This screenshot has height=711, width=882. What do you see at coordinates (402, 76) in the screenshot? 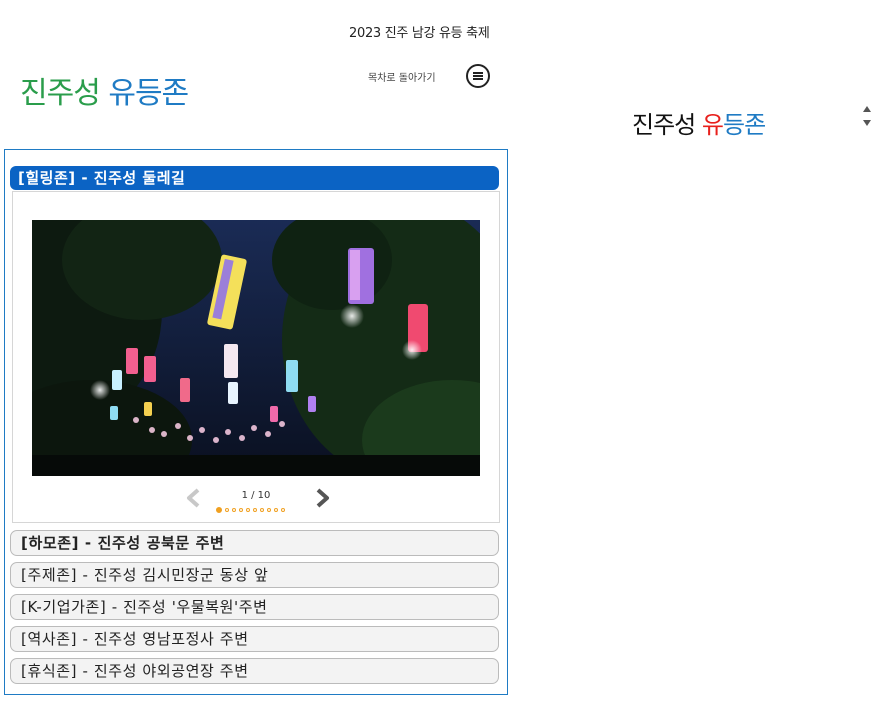
I see `back-to-contents-link: 목차로 돌아가기` at bounding box center [402, 76].